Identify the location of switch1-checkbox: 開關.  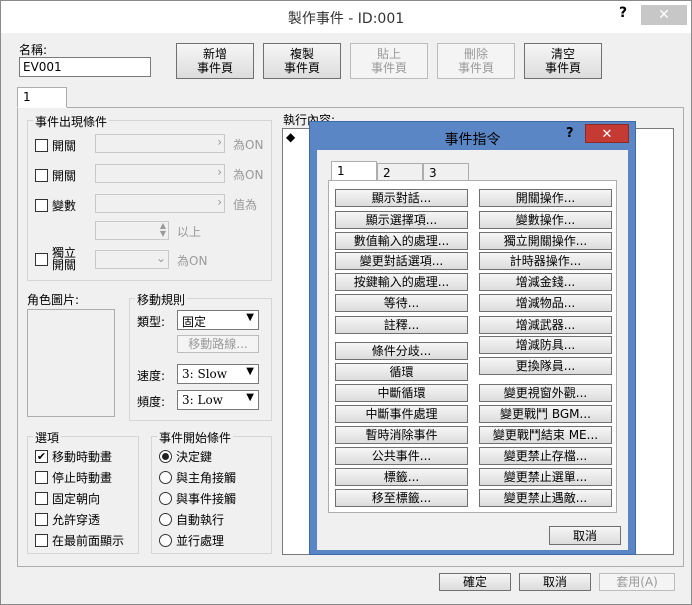
(55, 145).